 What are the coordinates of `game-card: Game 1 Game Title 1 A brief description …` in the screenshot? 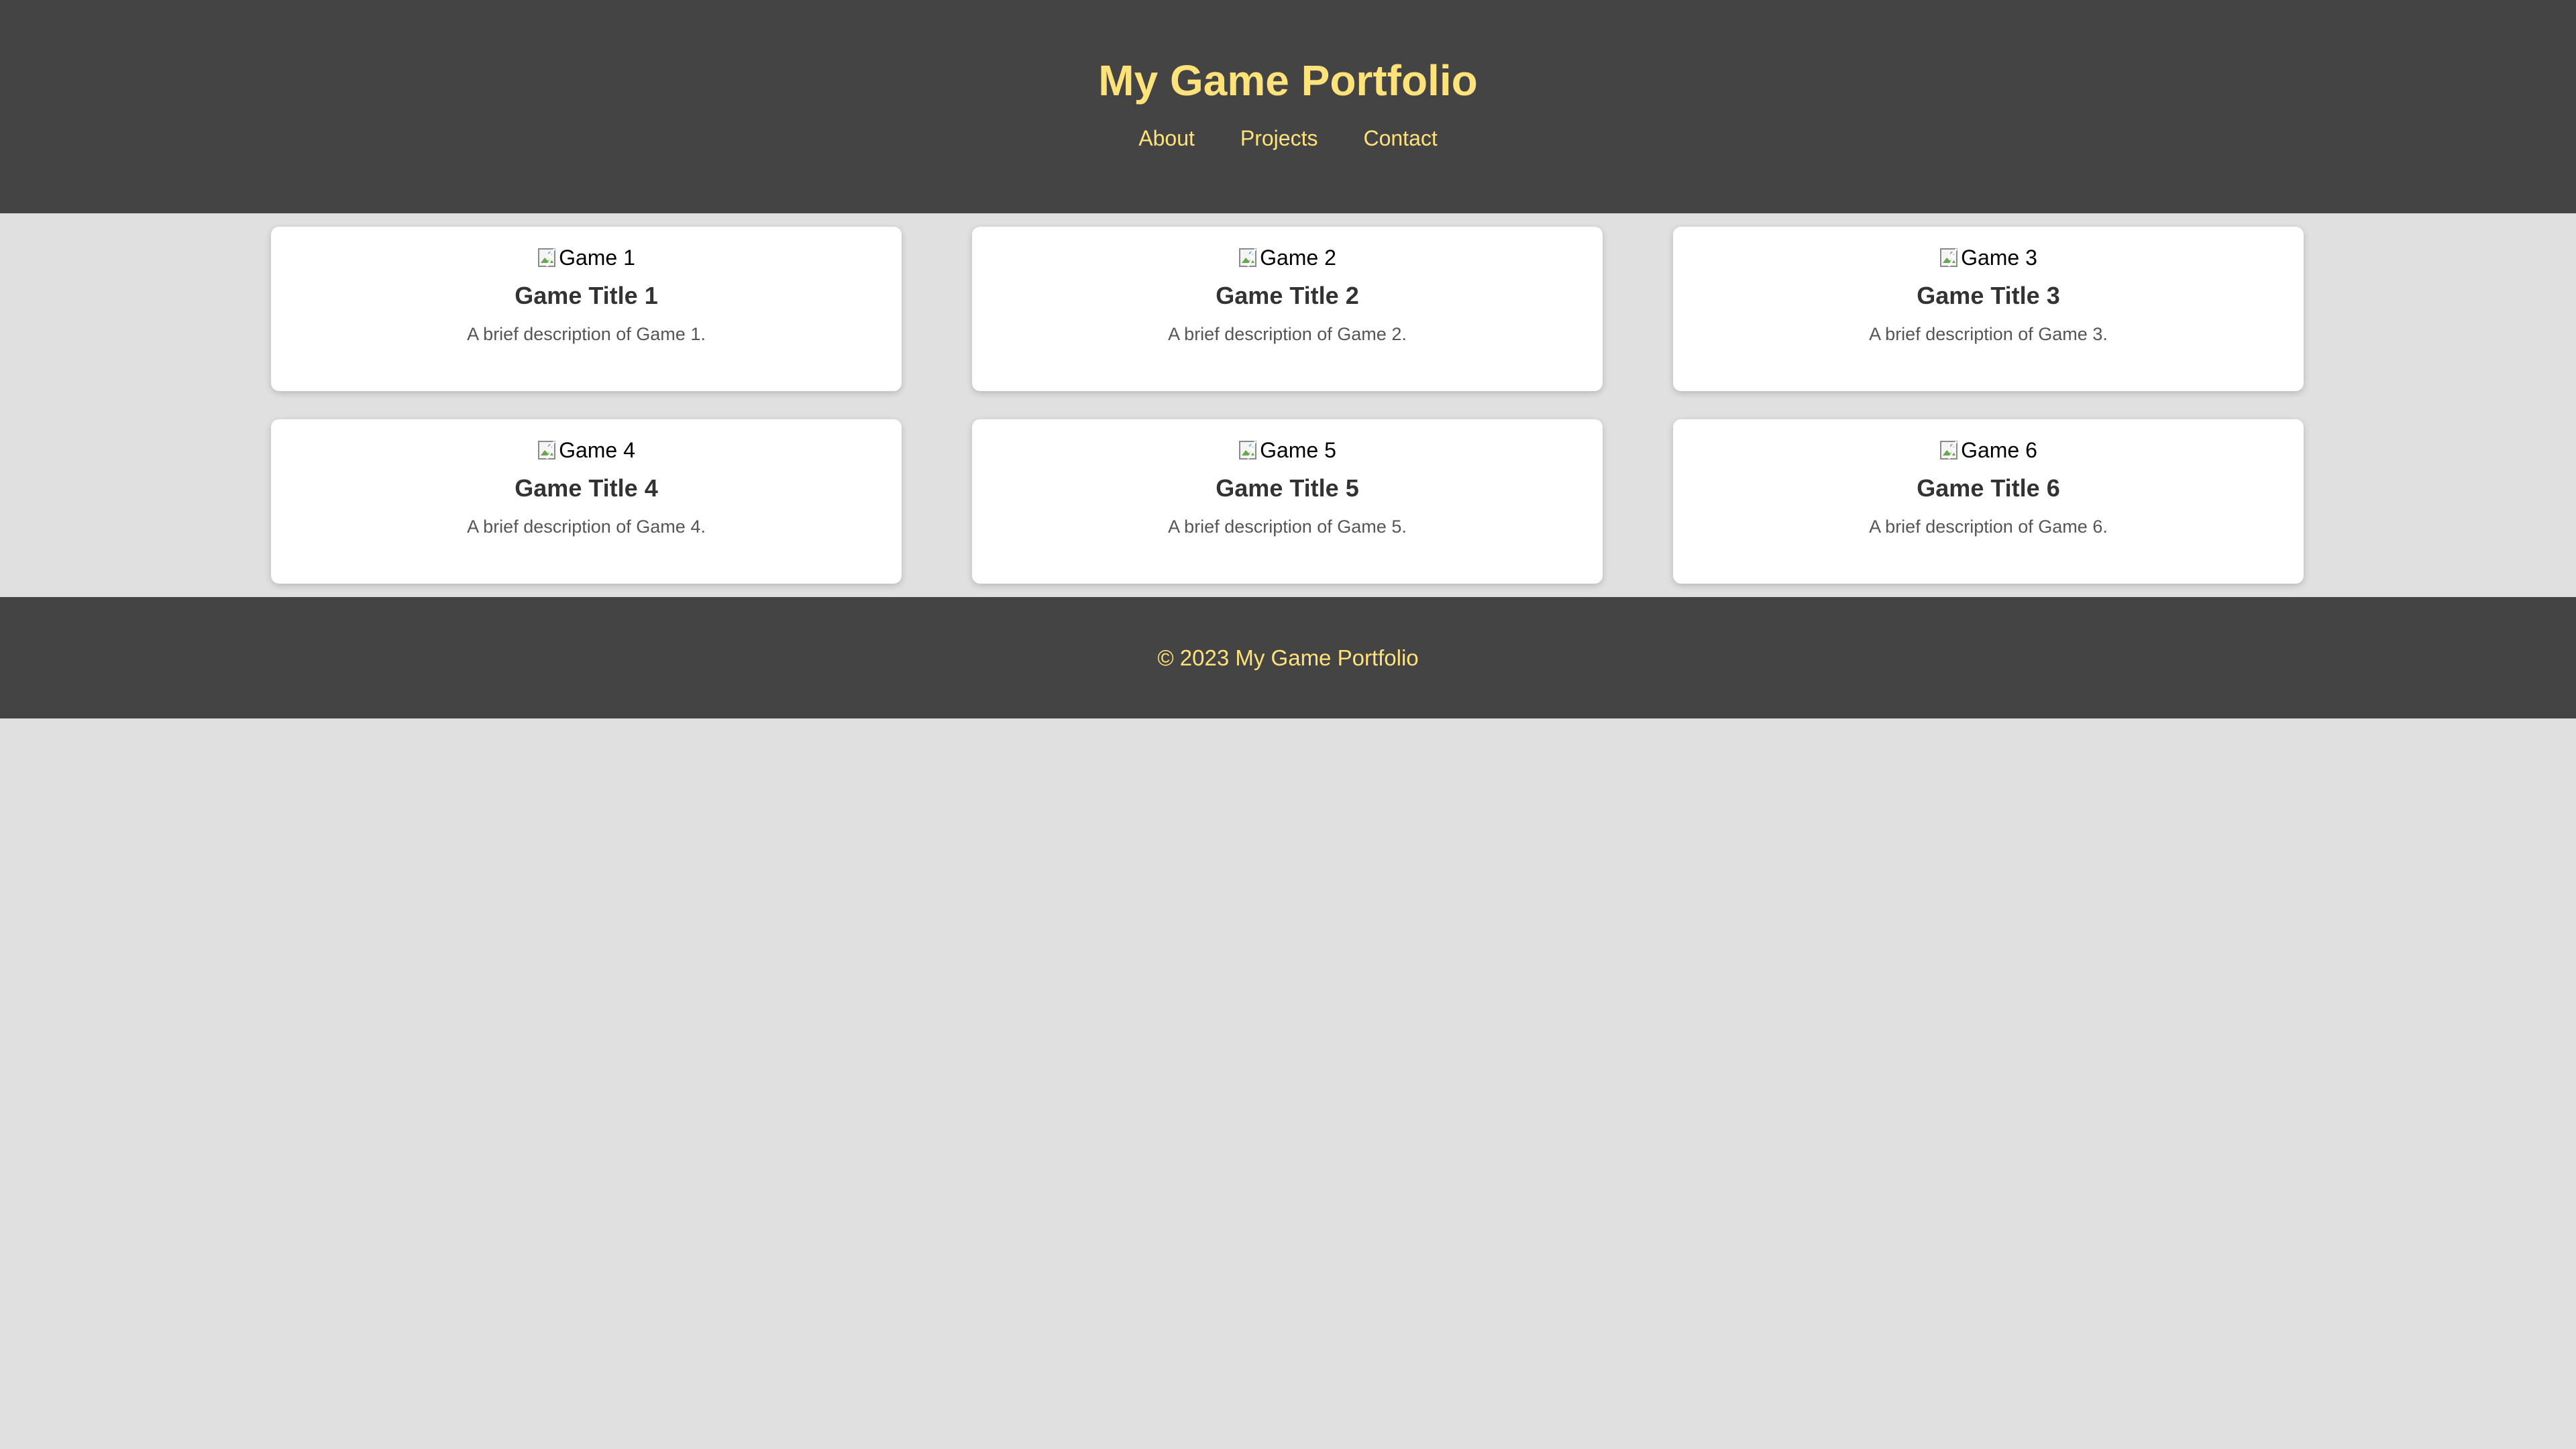 It's located at (586, 309).